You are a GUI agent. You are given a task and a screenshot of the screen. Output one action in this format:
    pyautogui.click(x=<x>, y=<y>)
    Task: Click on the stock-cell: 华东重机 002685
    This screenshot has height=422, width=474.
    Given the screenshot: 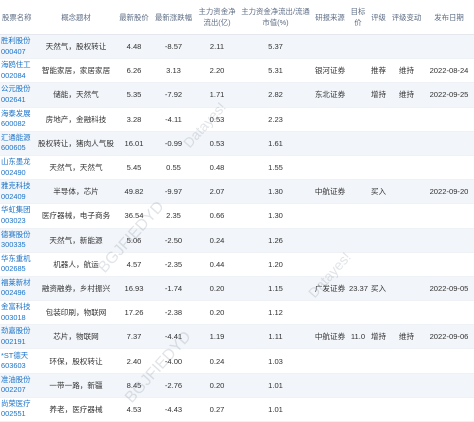 What is the action you would take?
    pyautogui.click(x=18, y=264)
    